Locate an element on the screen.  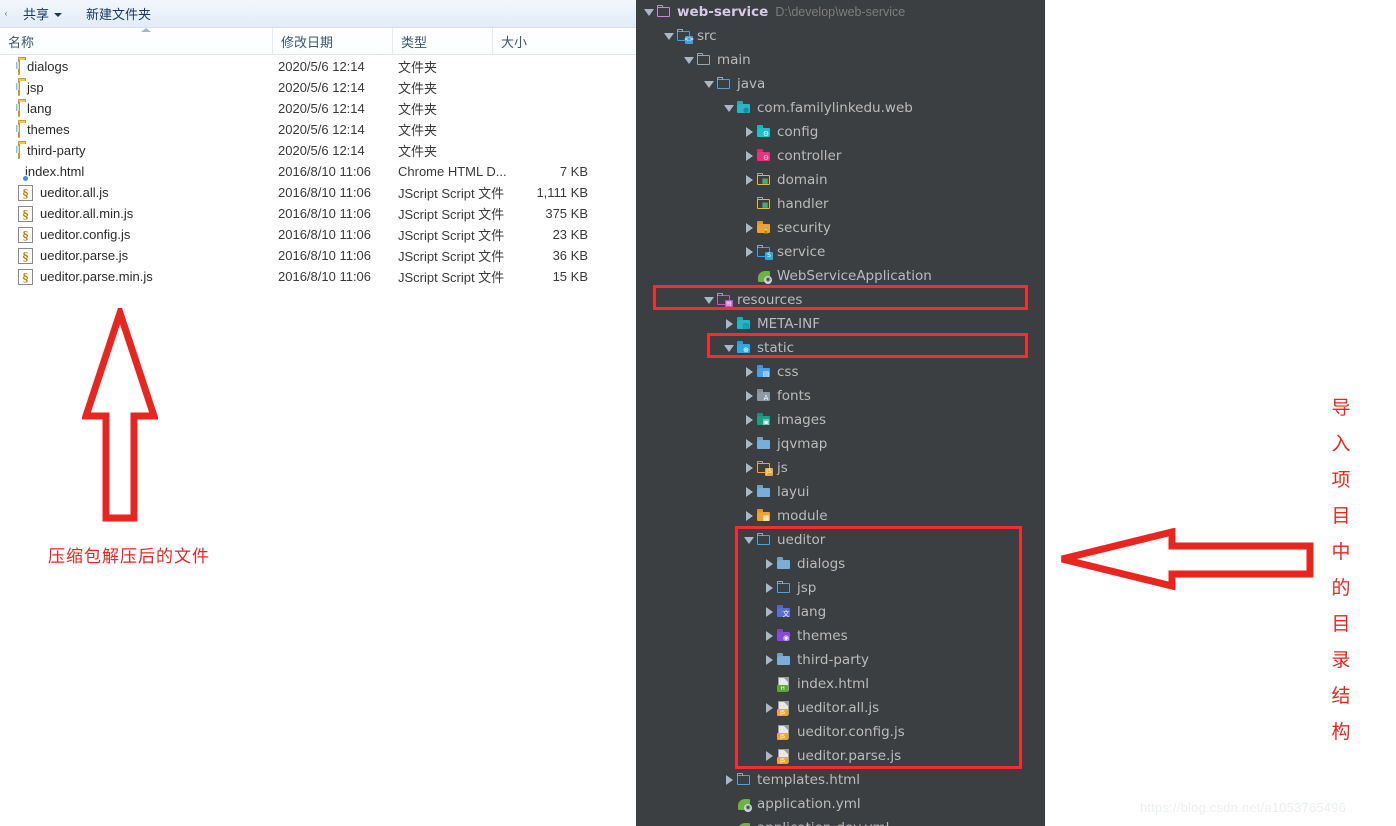
tree-node-path: D:\develop\web-service is located at coordinates (840, 12).